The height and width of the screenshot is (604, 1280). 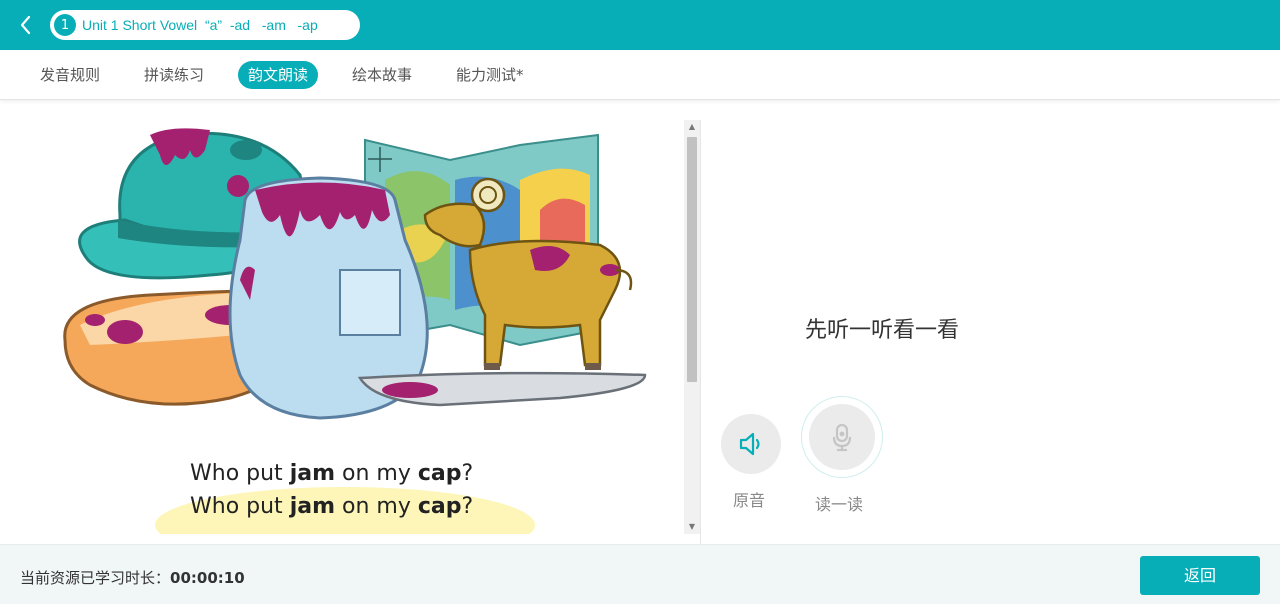 What do you see at coordinates (692, 259) in the screenshot?
I see `scroll-thumb` at bounding box center [692, 259].